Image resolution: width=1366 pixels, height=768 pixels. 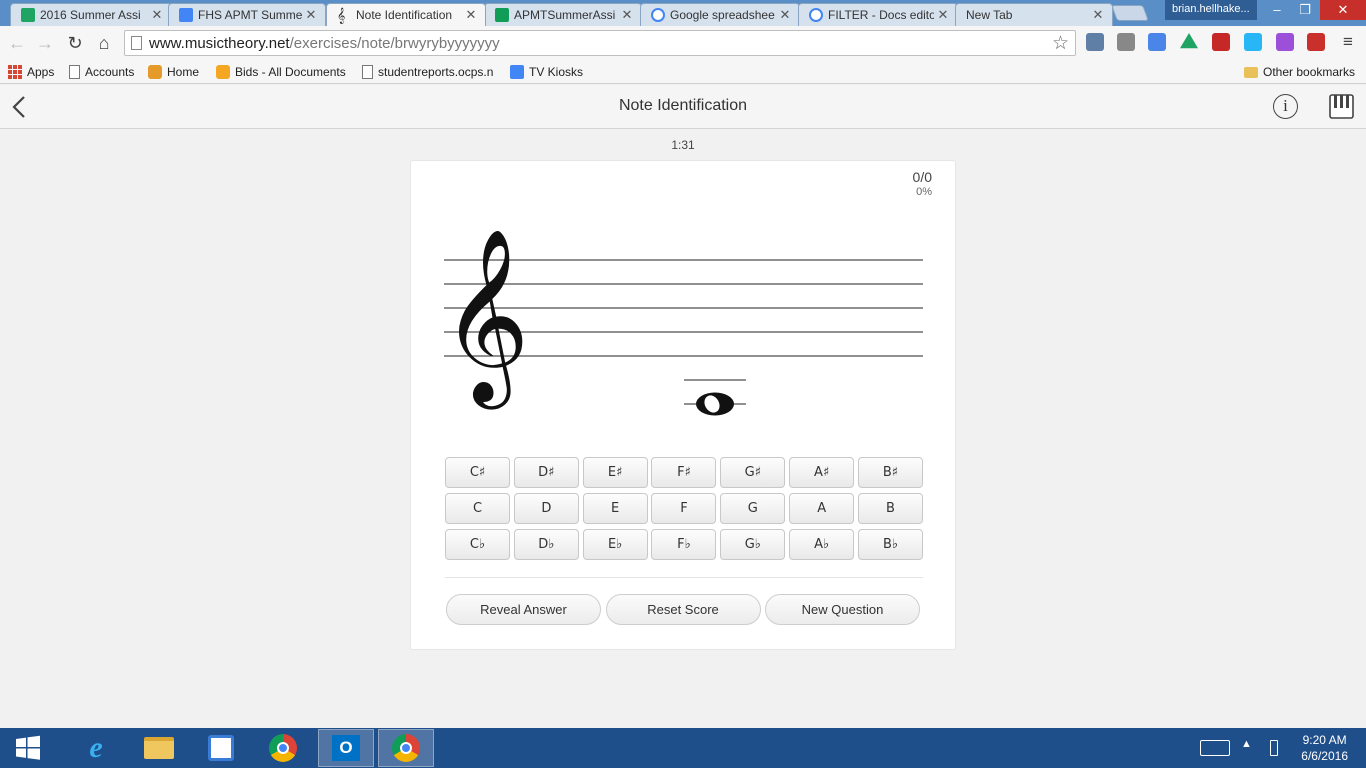 I want to click on google-icon, so click(x=658, y=15).